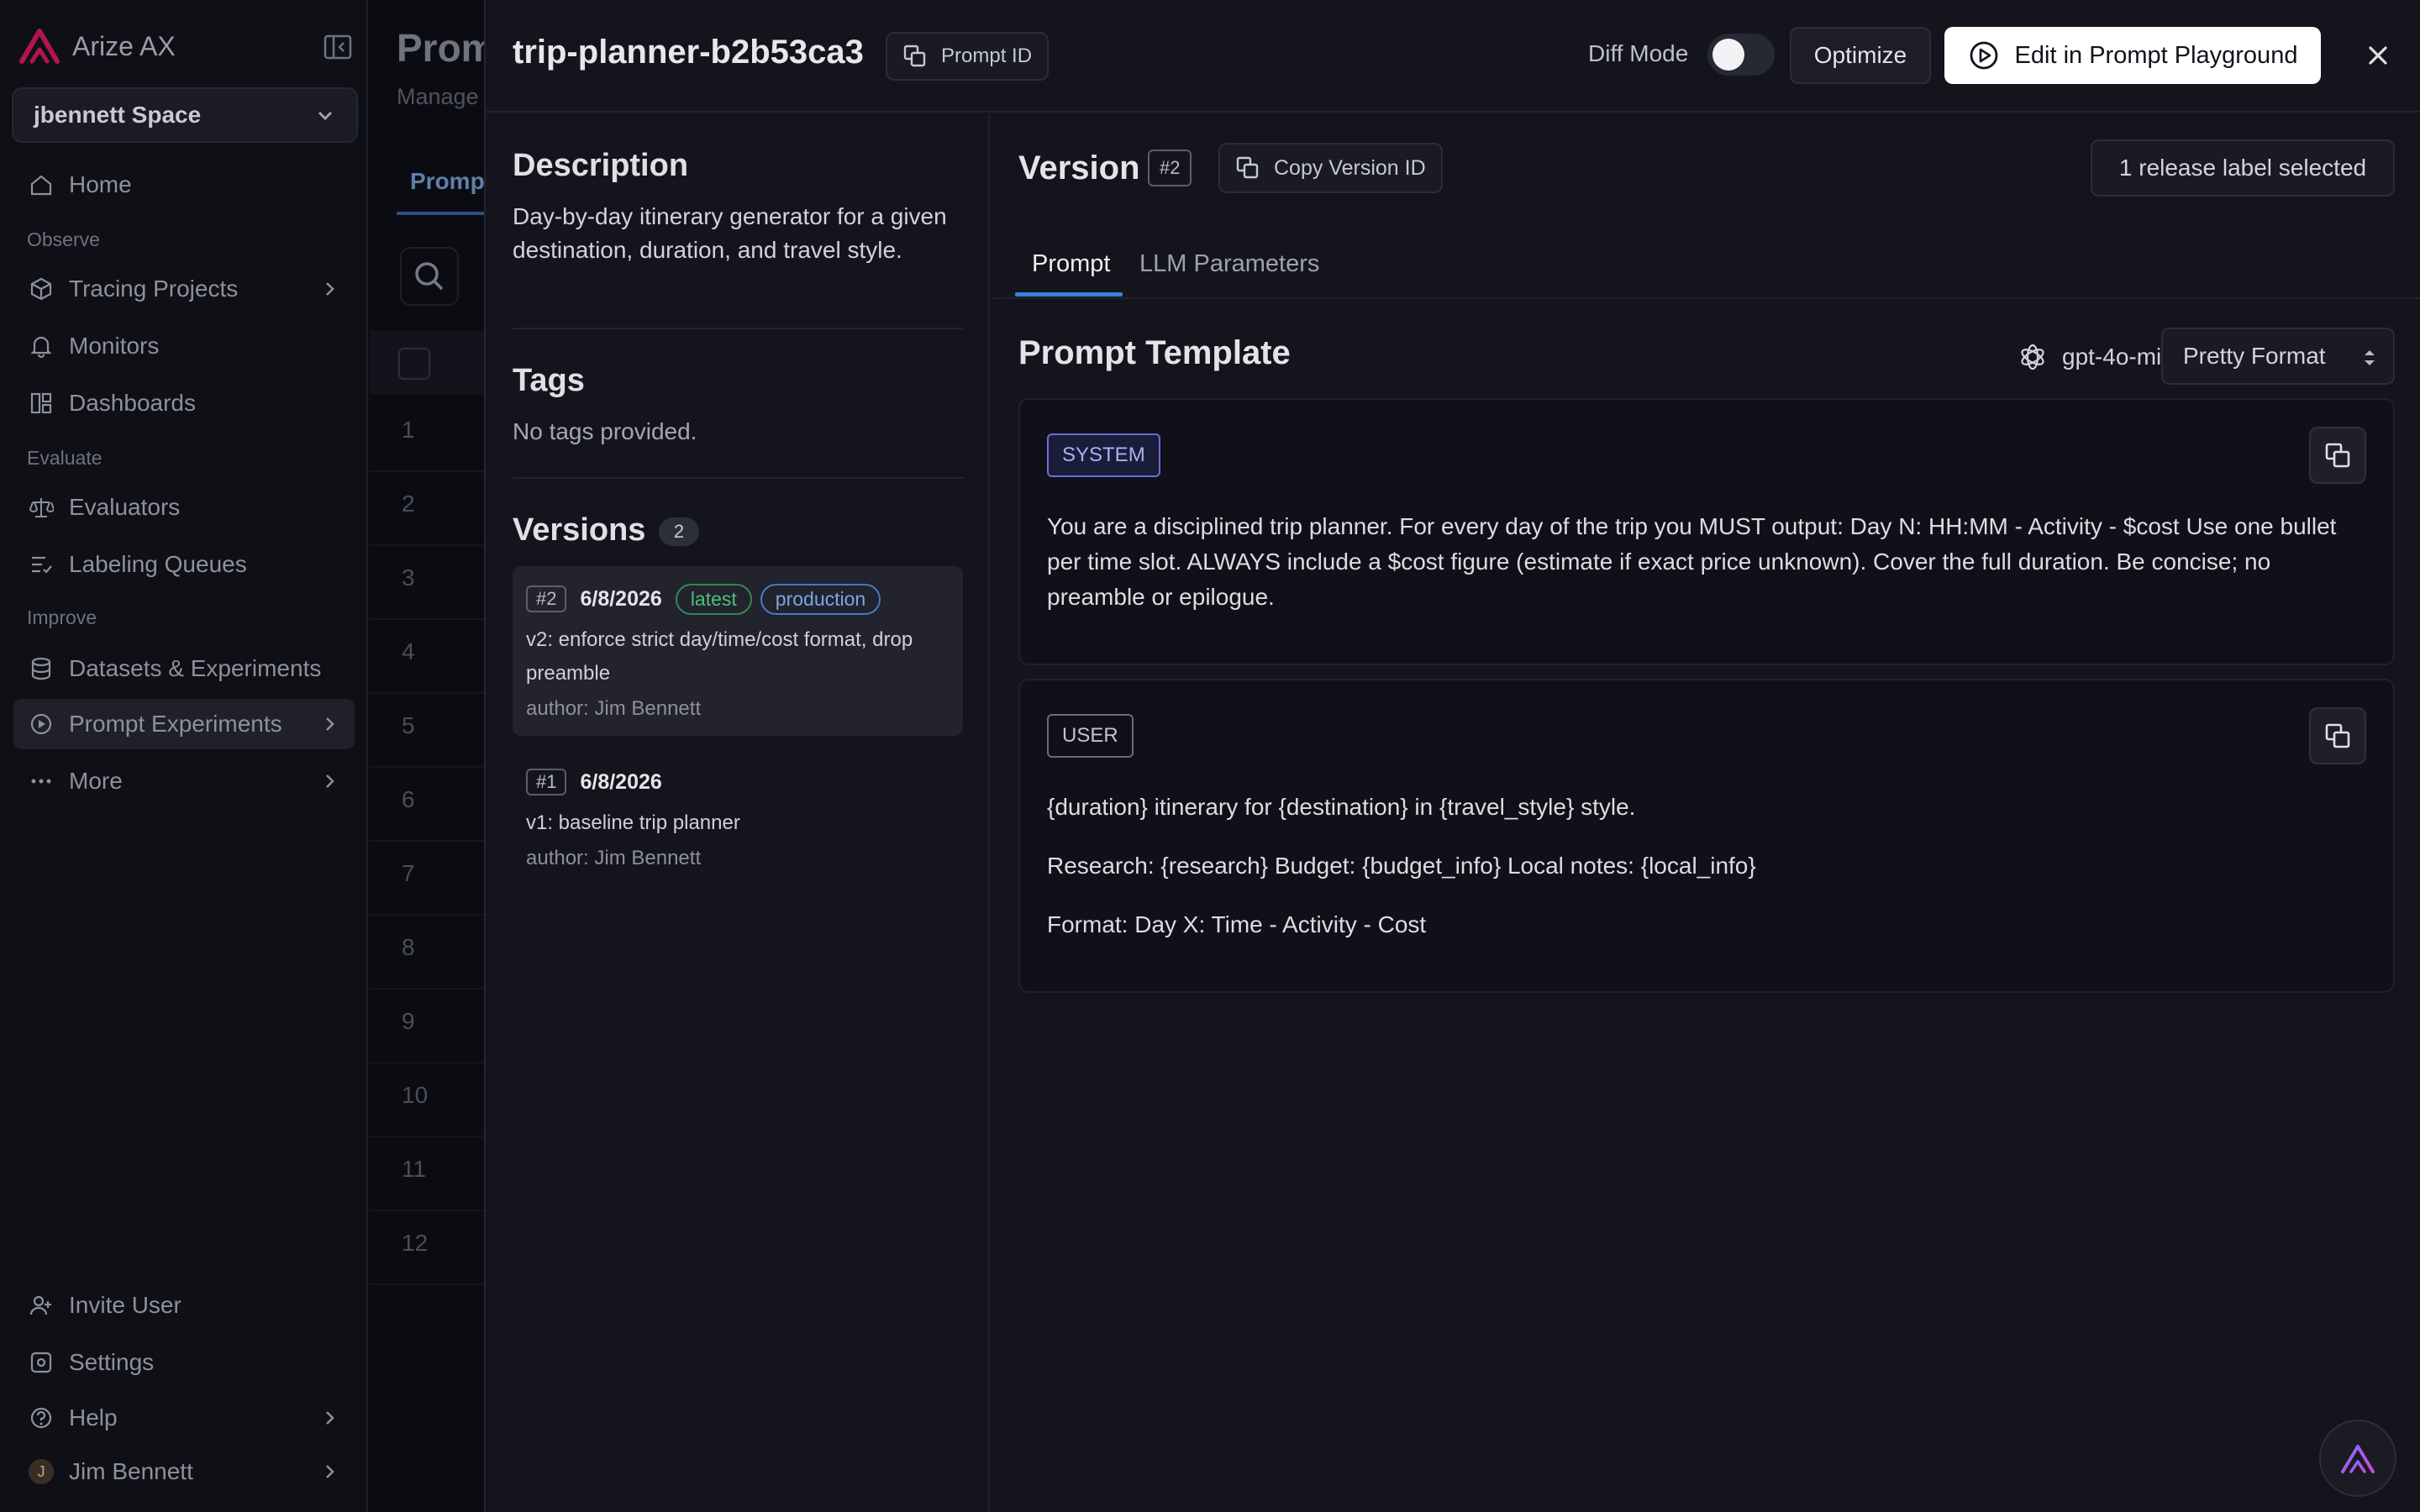 This screenshot has height=1512, width=2420. I want to click on tabs-divider, so click(1706, 298).